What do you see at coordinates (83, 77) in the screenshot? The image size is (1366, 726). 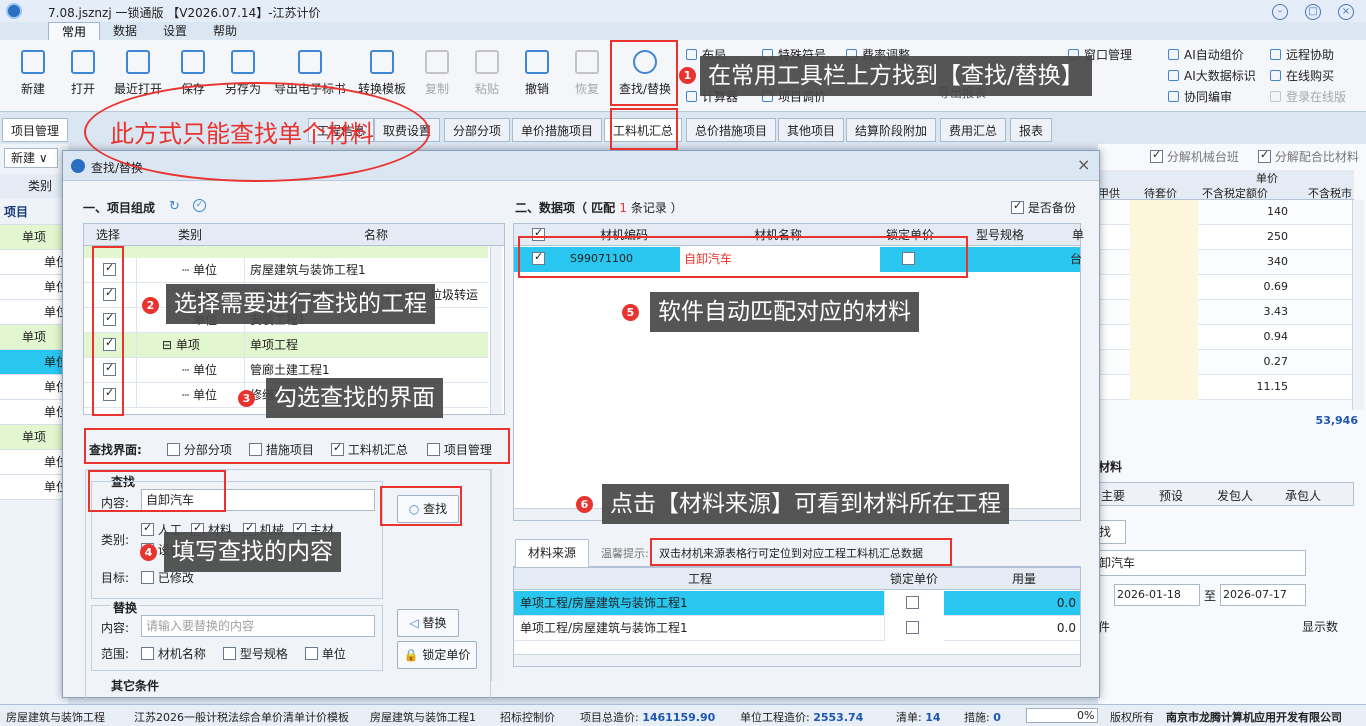 I see `open-button: 打开` at bounding box center [83, 77].